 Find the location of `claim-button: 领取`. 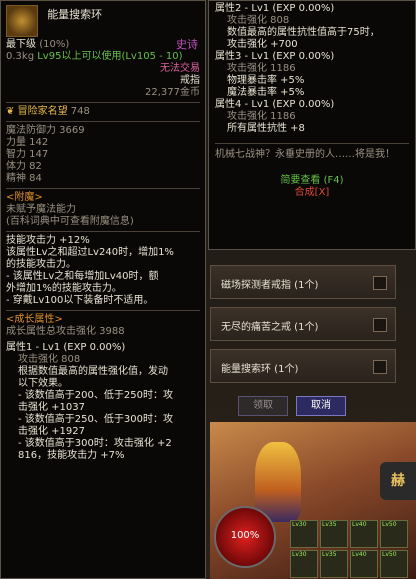

claim-button: 领取 is located at coordinates (263, 406).